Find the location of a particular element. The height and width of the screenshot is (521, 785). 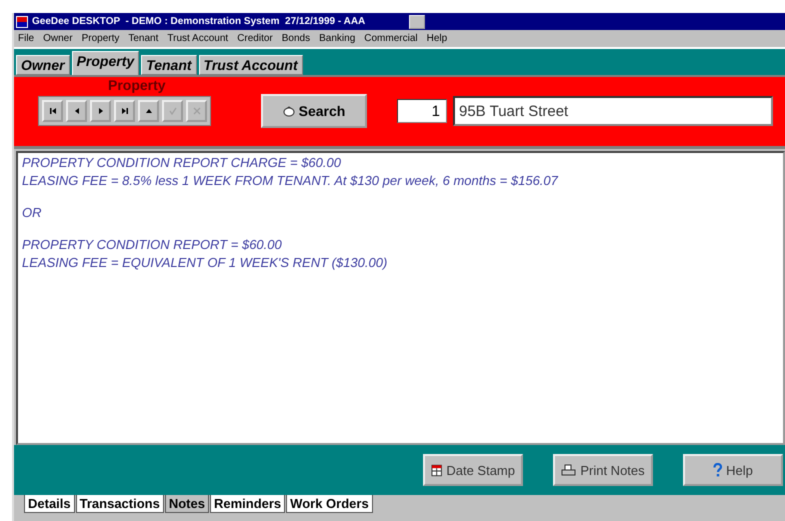

printer-icon is located at coordinates (568, 470).